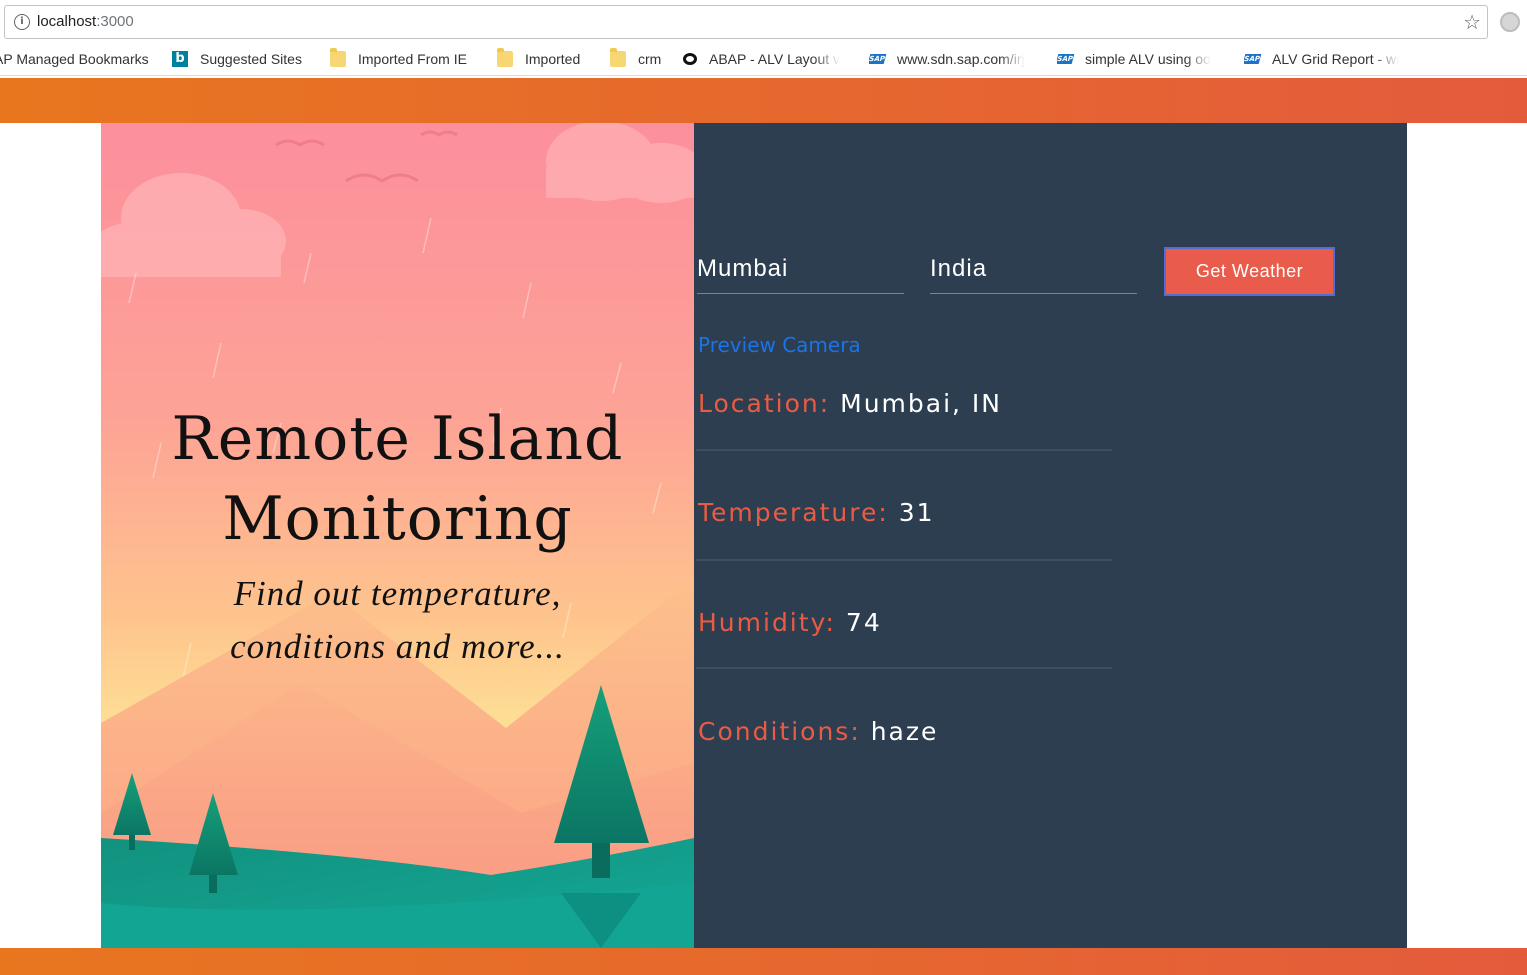  What do you see at coordinates (412, 59) in the screenshot?
I see `bookmark-label: Imported From IE` at bounding box center [412, 59].